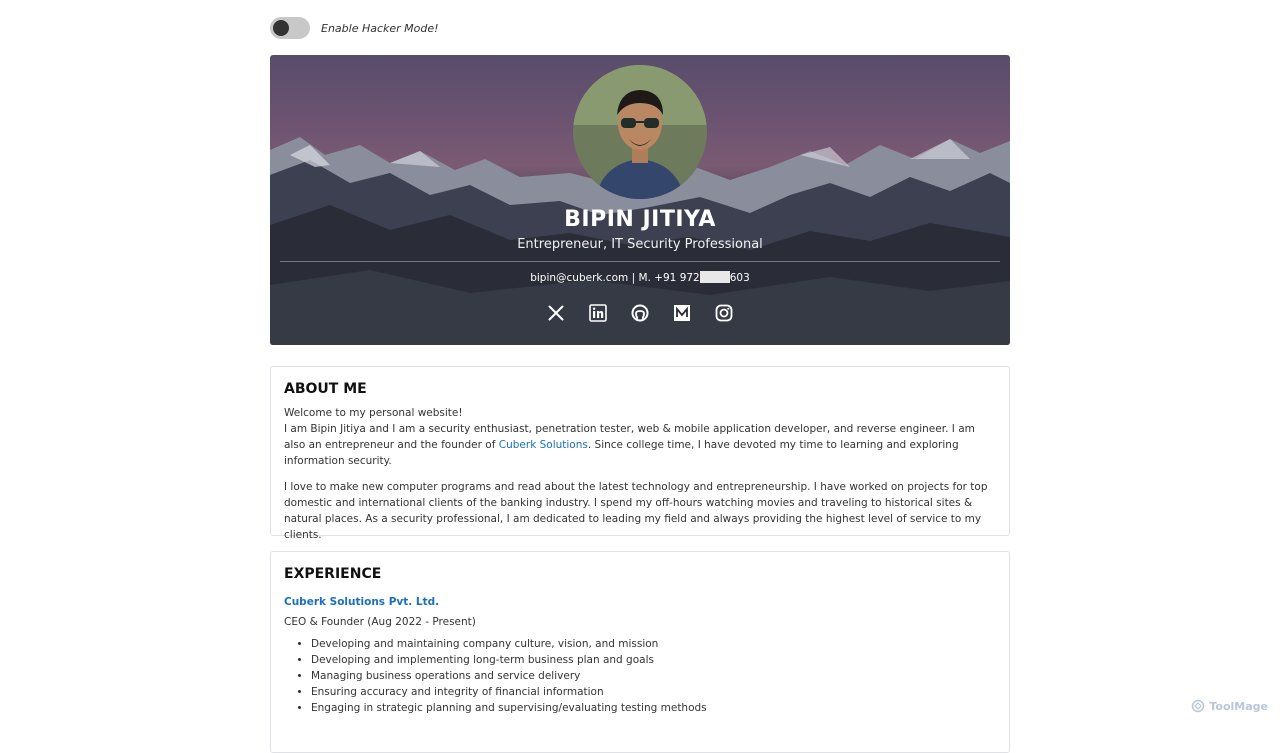 The width and height of the screenshot is (1280, 753). Describe the element at coordinates (664, 278) in the screenshot. I see `contact-phone-prefix: | M. +91 972` at that location.